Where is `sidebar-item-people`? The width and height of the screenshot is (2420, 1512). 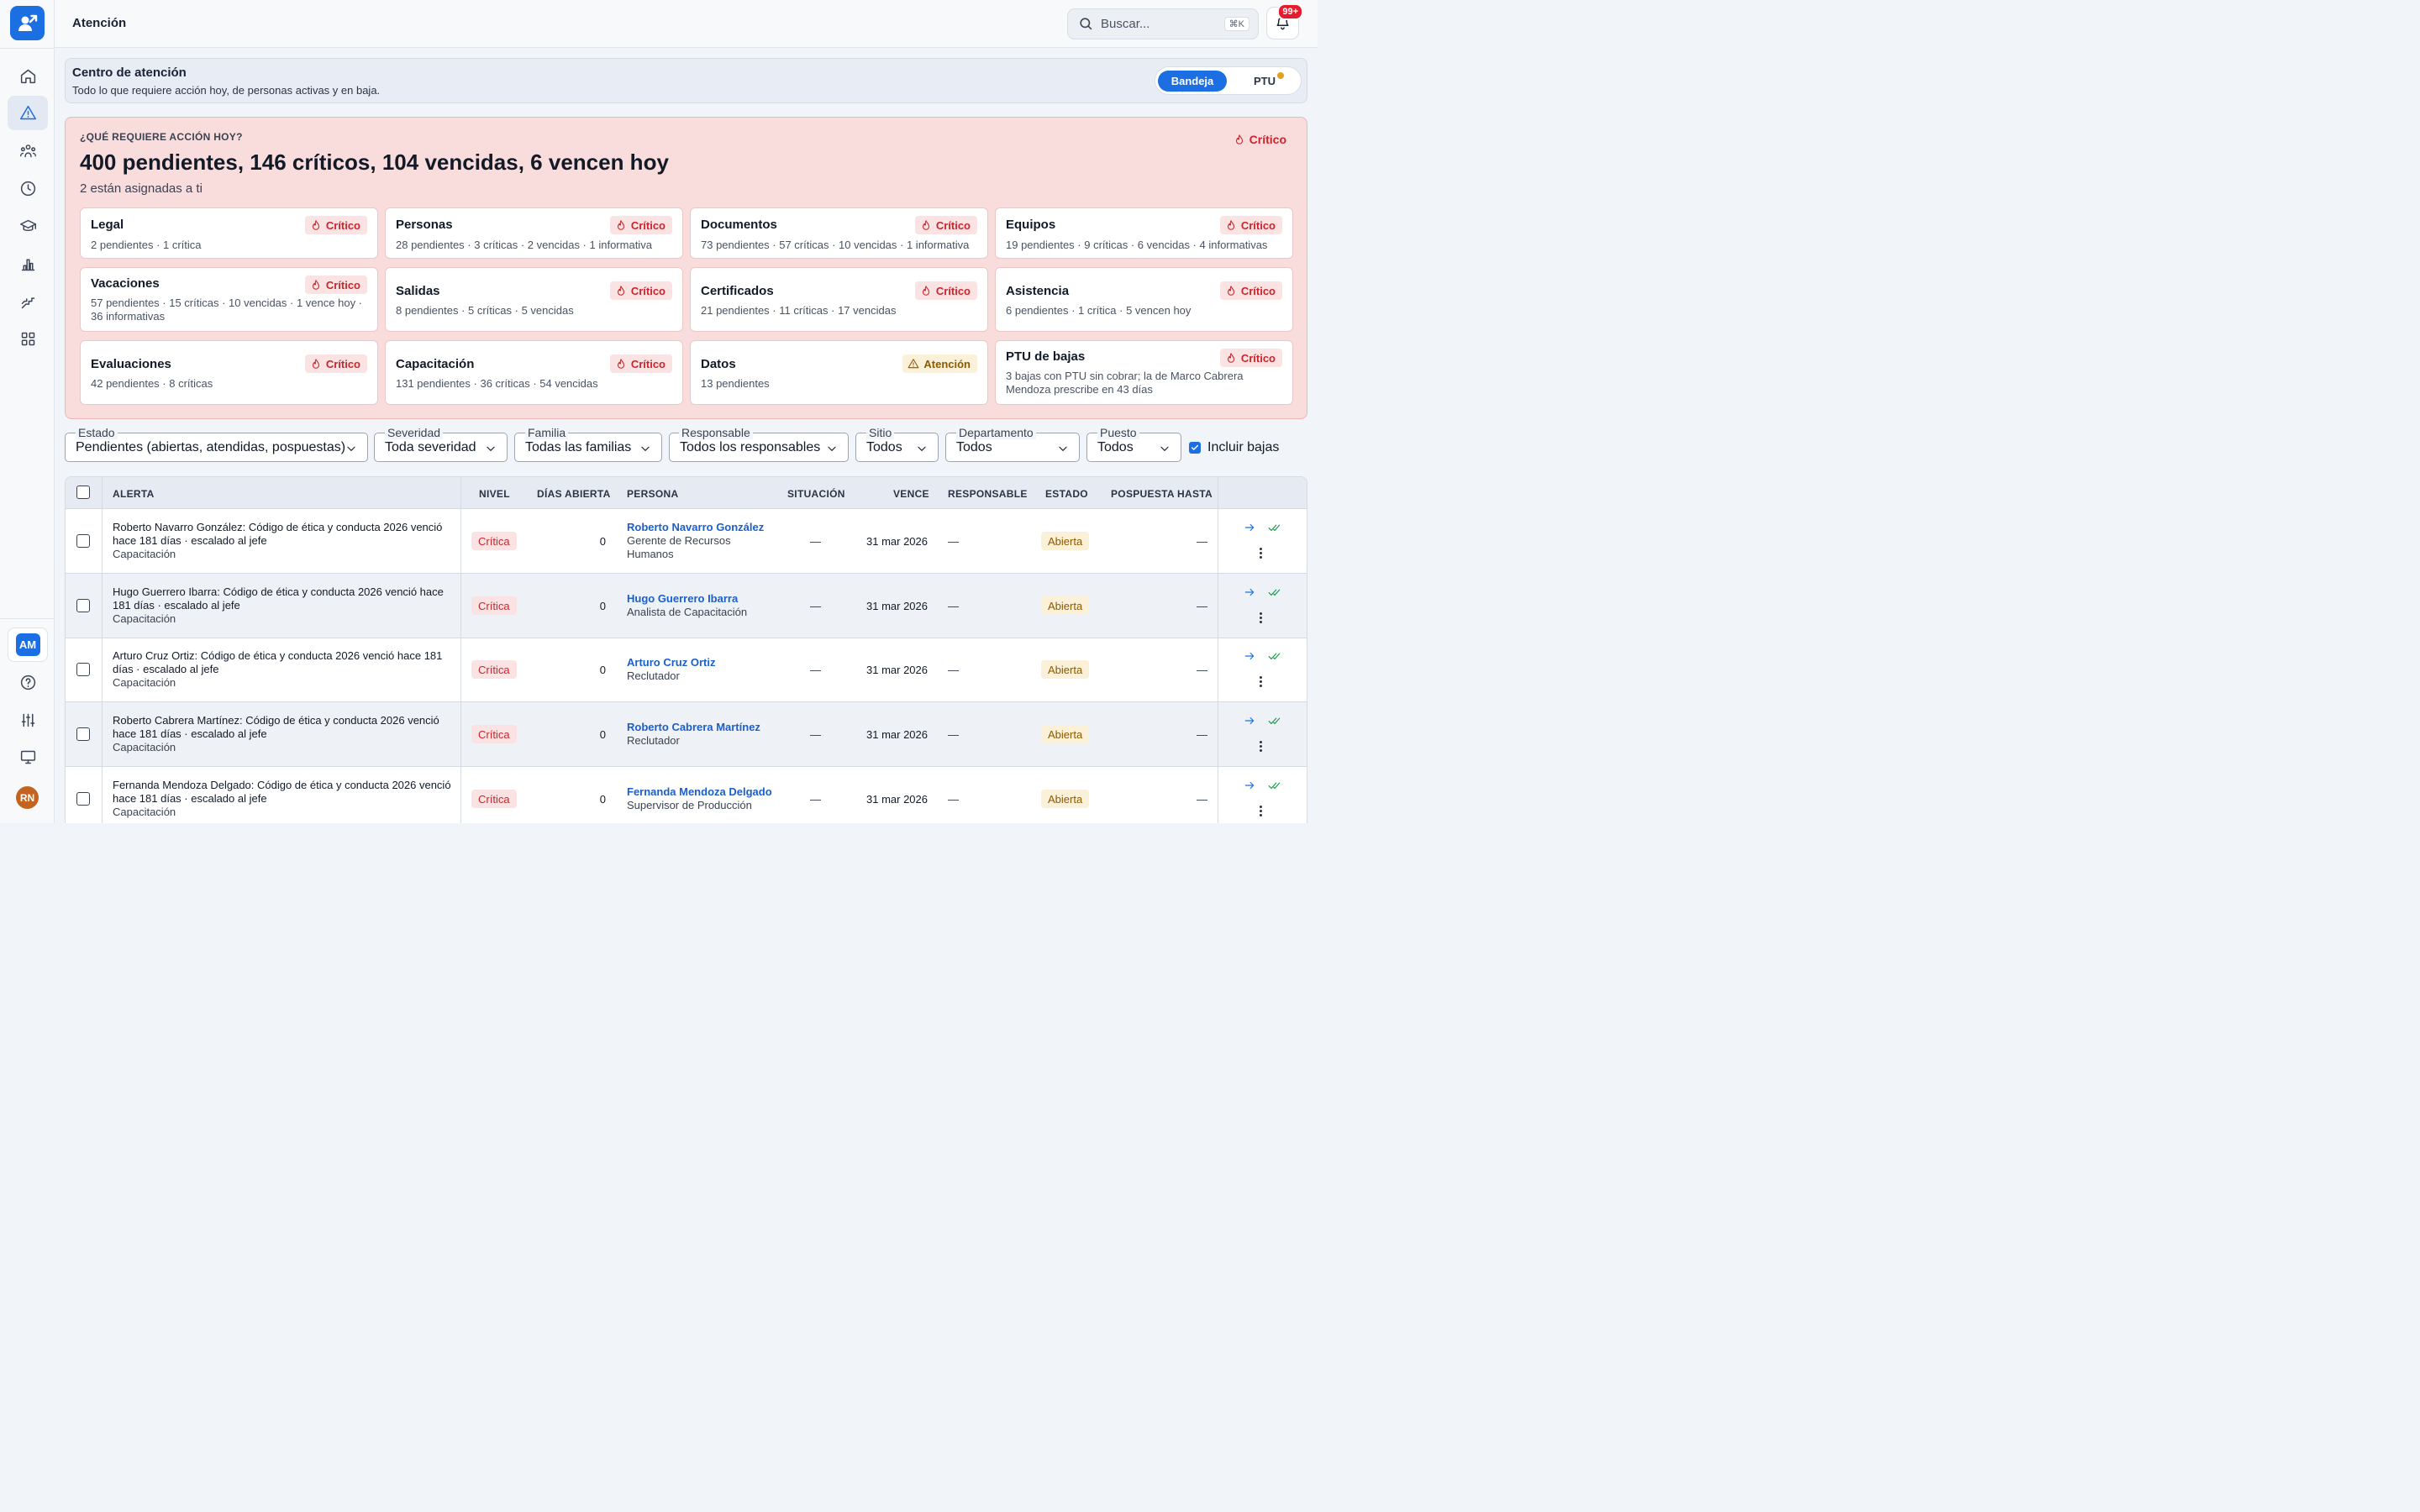
sidebar-item-people is located at coordinates (28, 151).